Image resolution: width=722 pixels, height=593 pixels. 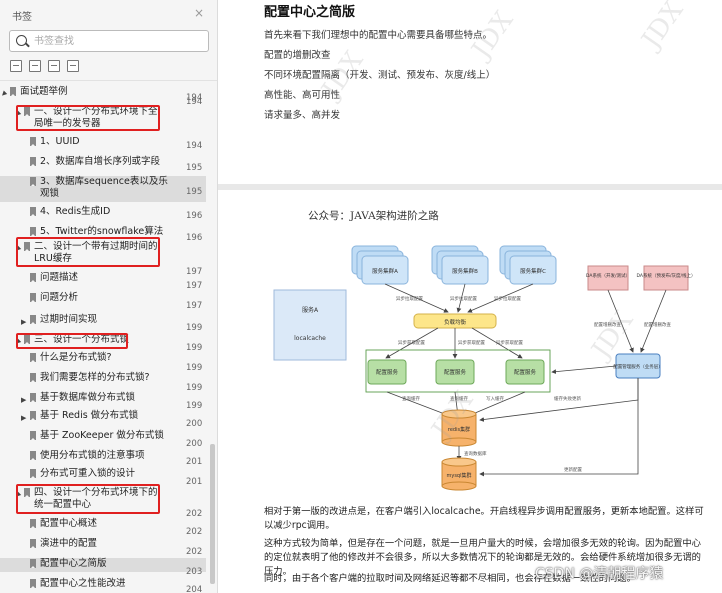 I want to click on bookmark-label: 配置中心之性能改进, so click(x=83, y=583).